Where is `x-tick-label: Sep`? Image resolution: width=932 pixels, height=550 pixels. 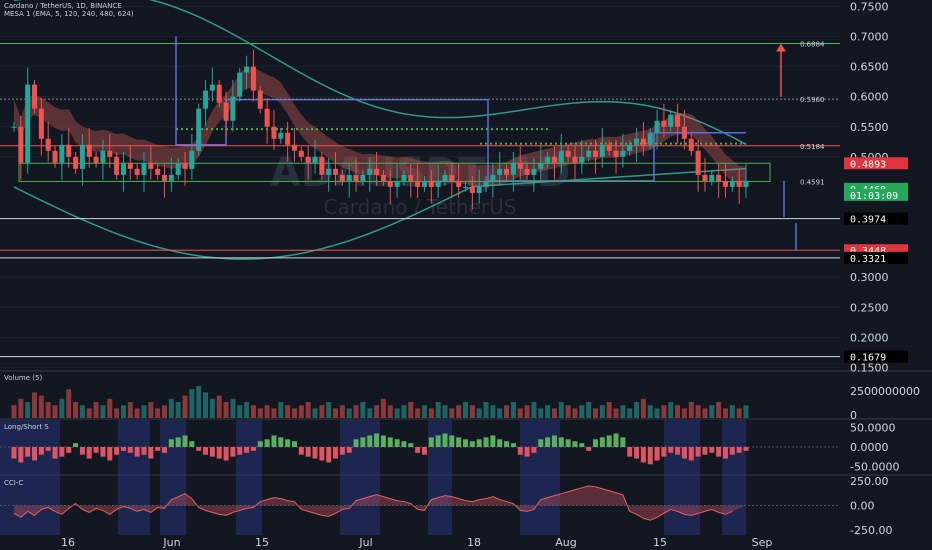
x-tick-label: Sep is located at coordinates (762, 542).